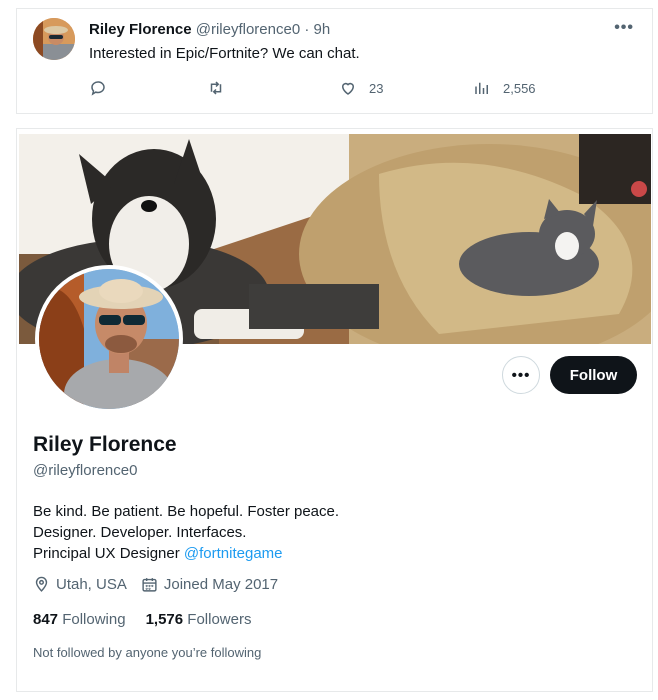 The height and width of the screenshot is (700, 658). I want to click on tweet-actions: 23 2,556, so click(339, 90).